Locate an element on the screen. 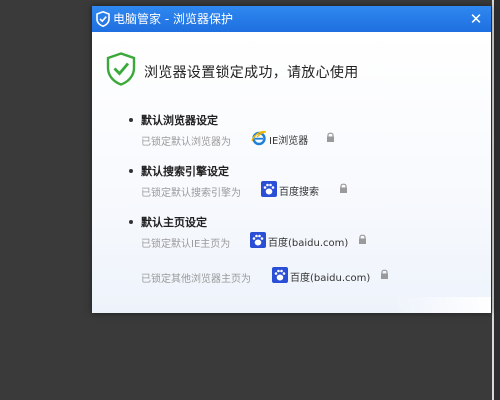 Image resolution: width=500 pixels, height=400 pixels. section-title-default-homepage: 默认主页设定 is located at coordinates (174, 222).